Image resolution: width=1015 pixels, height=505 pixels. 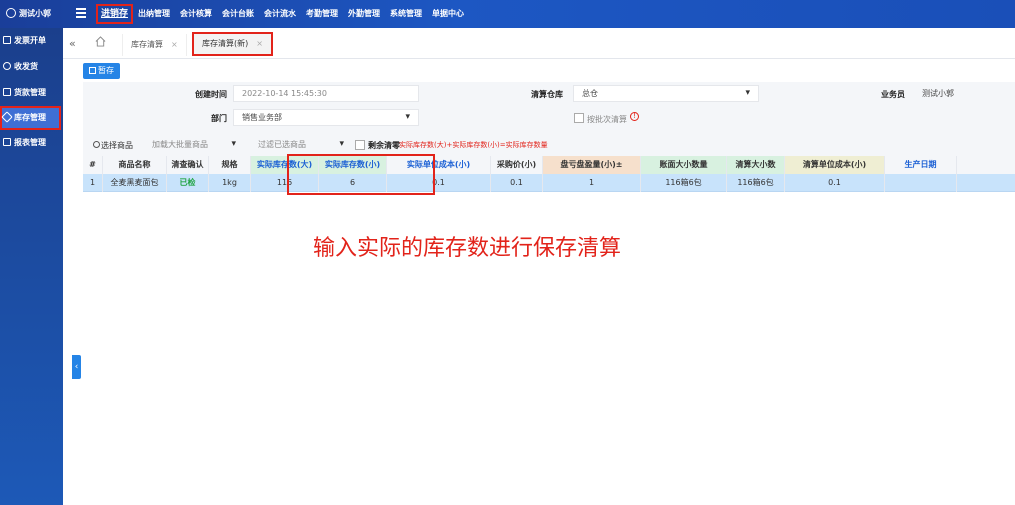 What do you see at coordinates (406, 14) in the screenshot?
I see `nav-system: 系统管理` at bounding box center [406, 14].